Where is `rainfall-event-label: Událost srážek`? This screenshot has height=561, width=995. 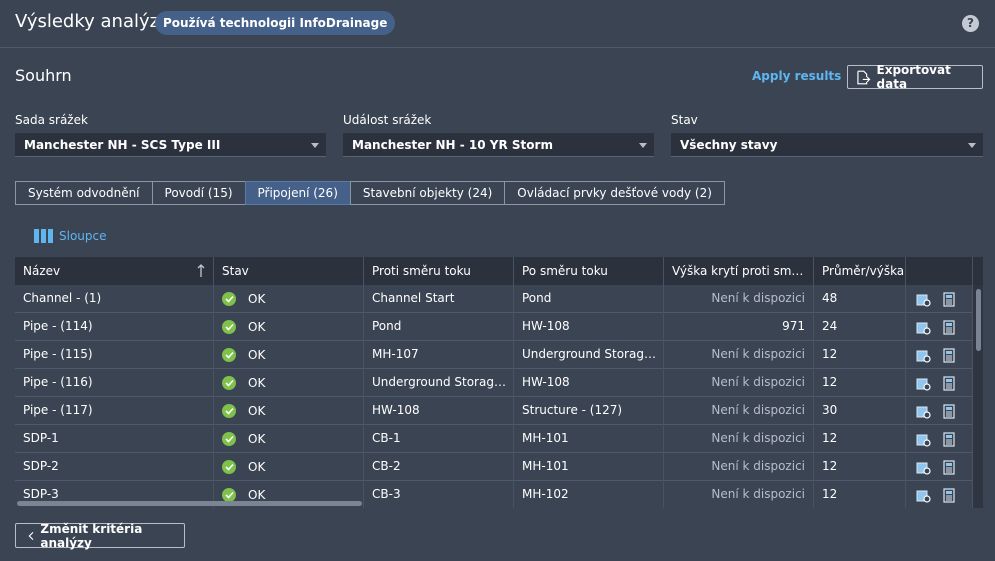 rainfall-event-label: Událost srážek is located at coordinates (387, 120).